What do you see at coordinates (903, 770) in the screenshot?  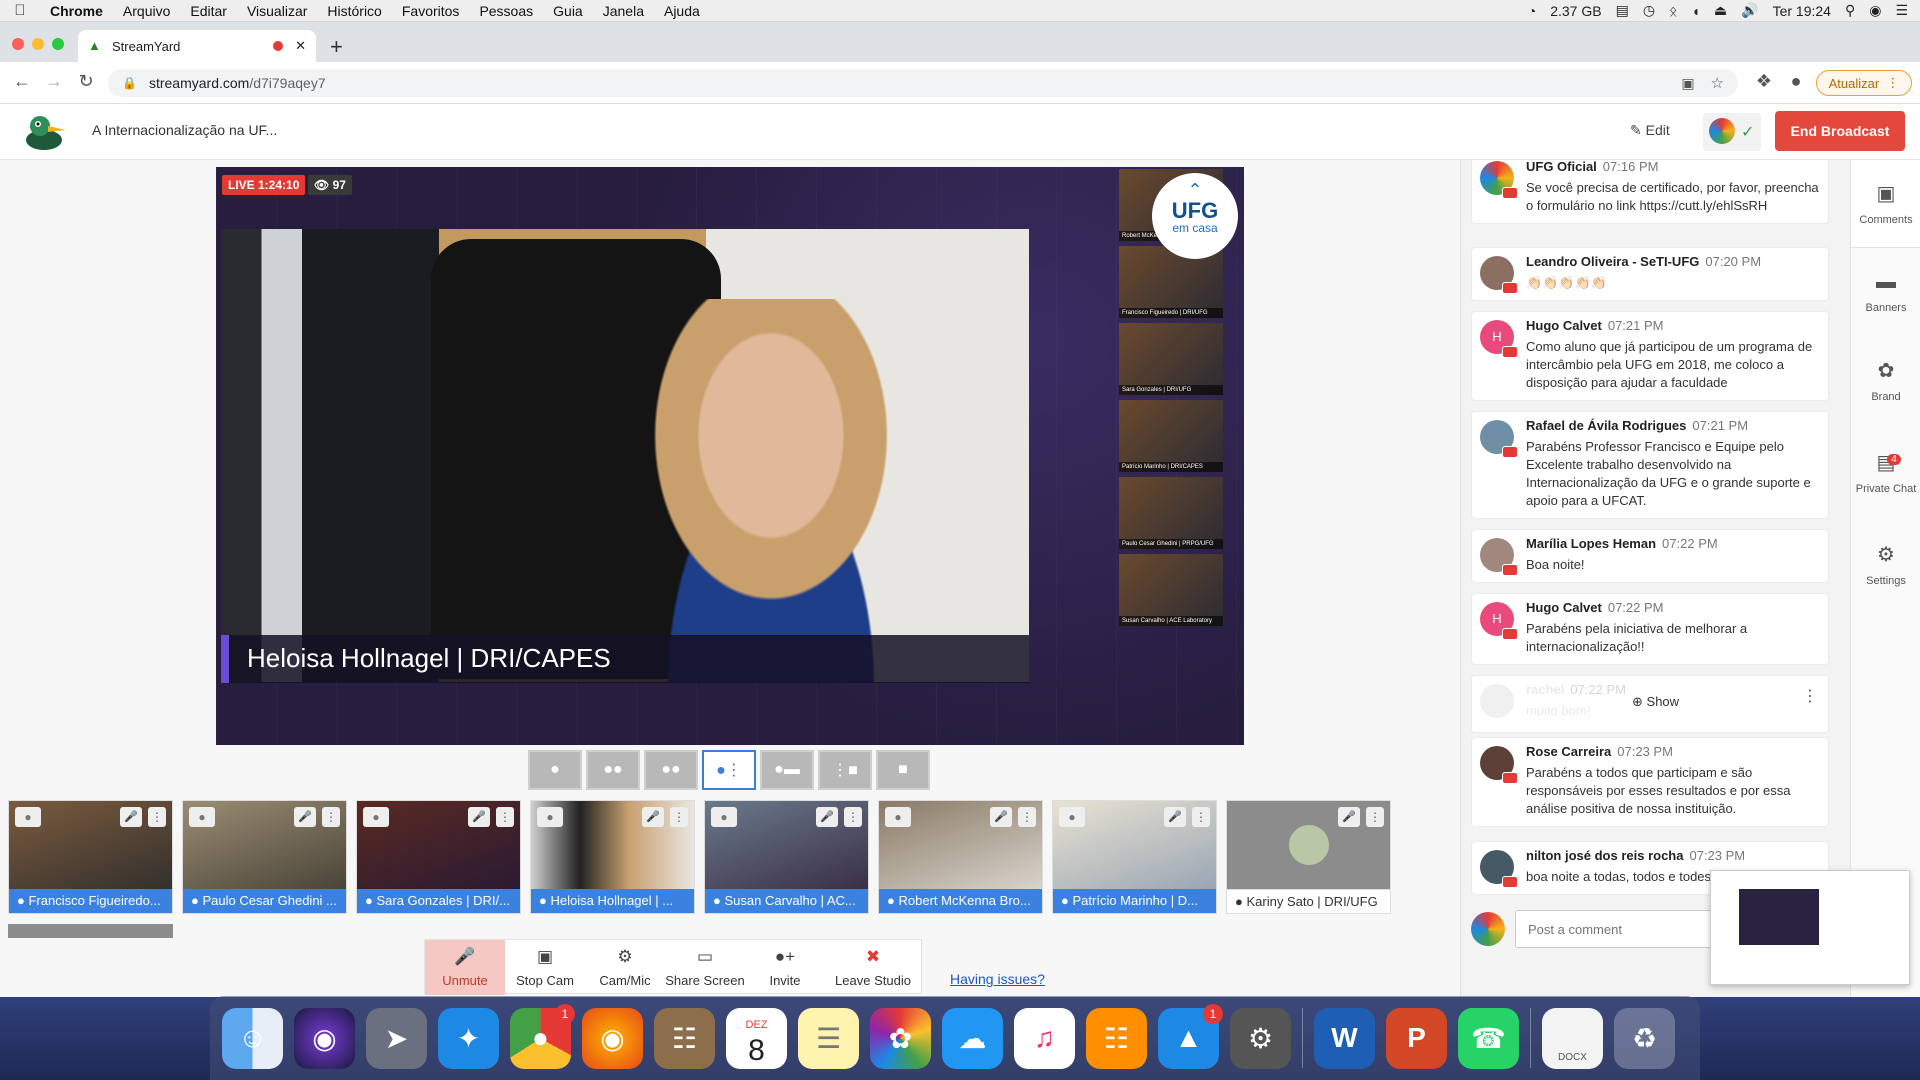 I see `layout-fullscreen-button: ■` at bounding box center [903, 770].